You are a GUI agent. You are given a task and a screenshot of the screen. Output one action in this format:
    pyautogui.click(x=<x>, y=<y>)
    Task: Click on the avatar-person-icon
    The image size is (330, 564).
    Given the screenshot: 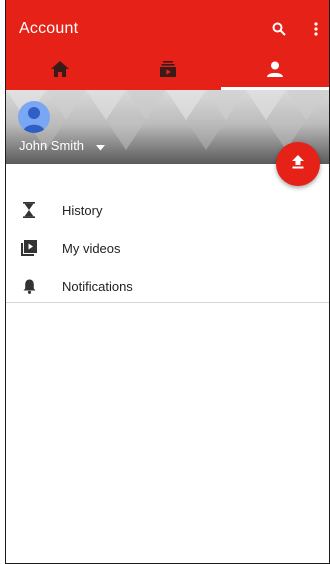 What is the action you would take?
    pyautogui.click(x=34, y=120)
    